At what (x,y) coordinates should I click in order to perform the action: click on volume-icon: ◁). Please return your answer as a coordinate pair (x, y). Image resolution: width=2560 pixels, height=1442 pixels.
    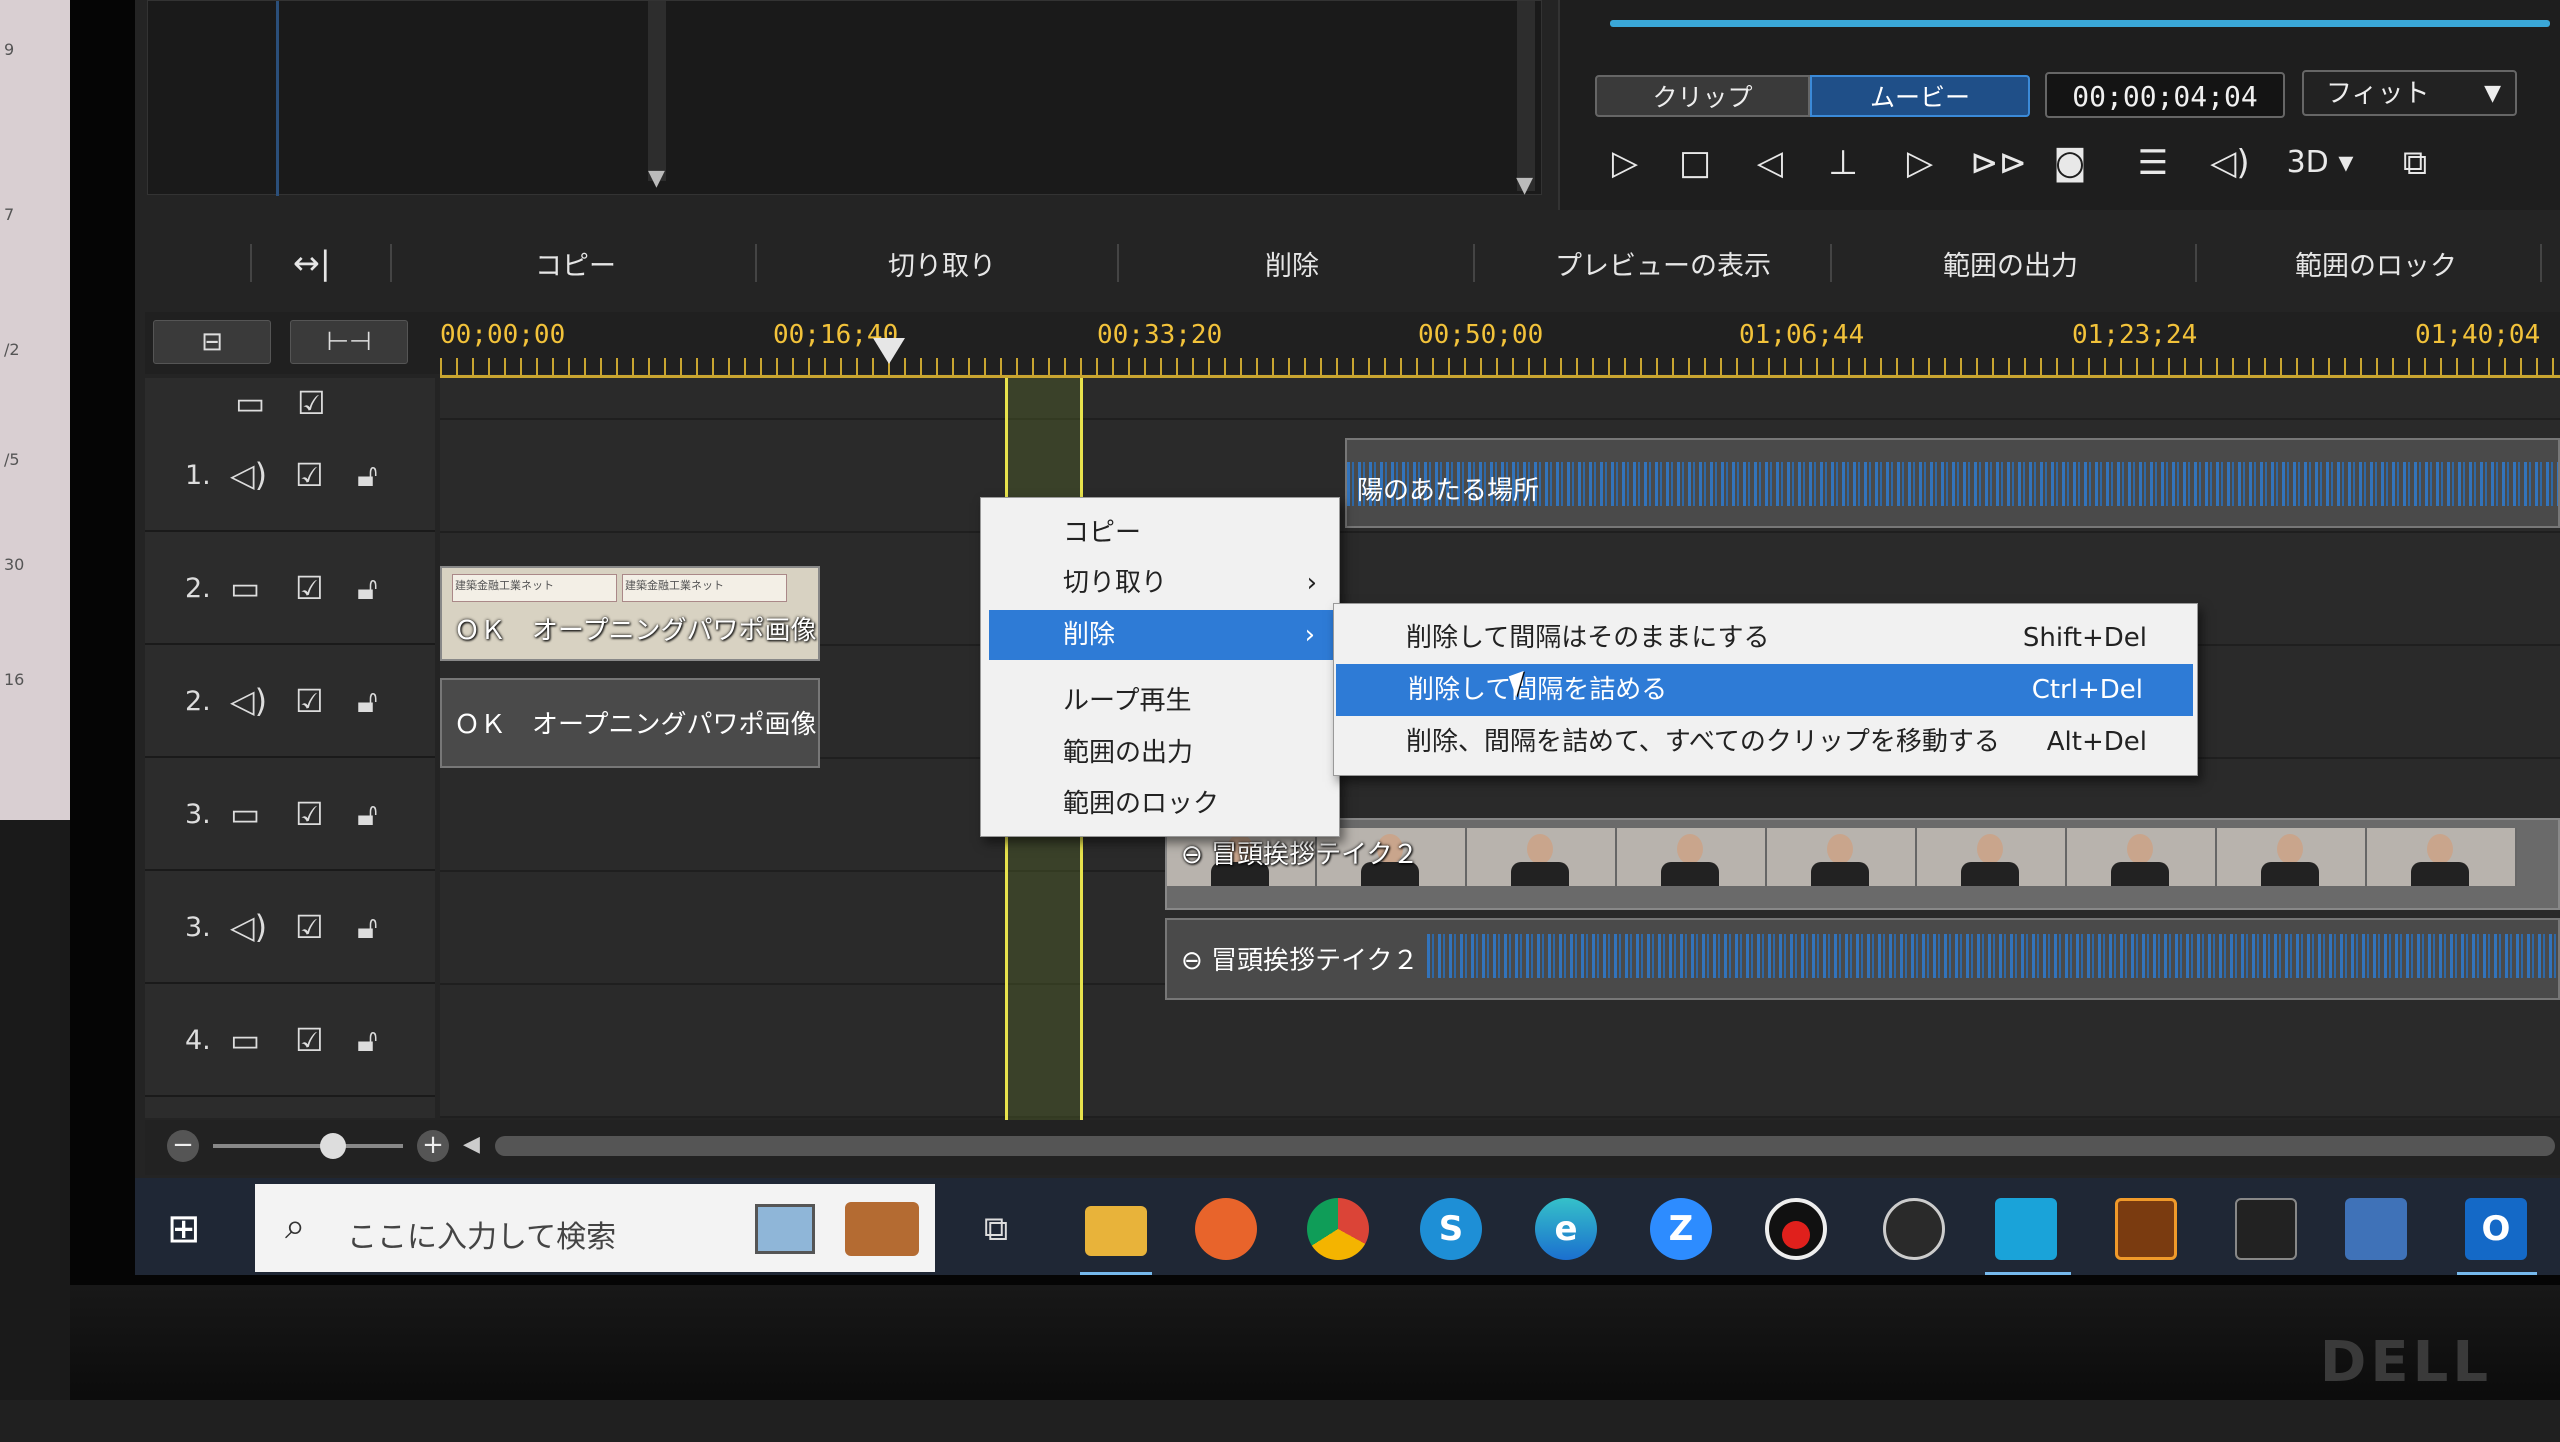
    Looking at the image, I should click on (2230, 163).